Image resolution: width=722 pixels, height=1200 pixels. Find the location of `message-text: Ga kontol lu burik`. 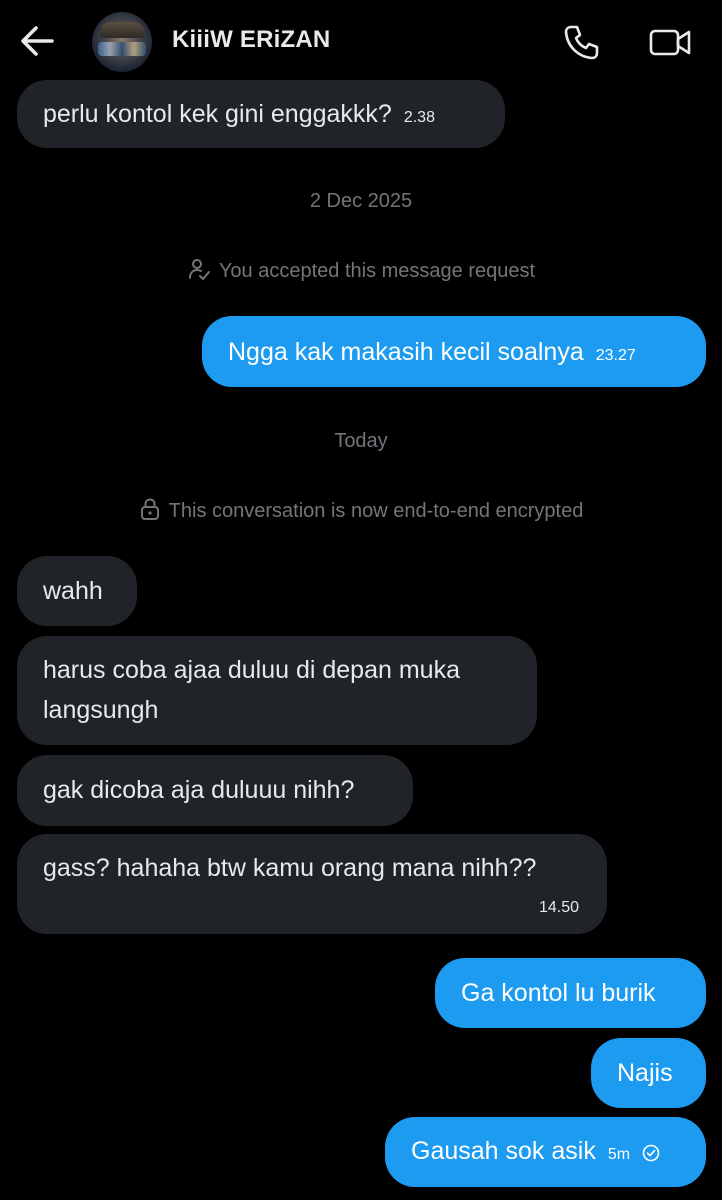

message-text: Ga kontol lu burik is located at coordinates (558, 993).